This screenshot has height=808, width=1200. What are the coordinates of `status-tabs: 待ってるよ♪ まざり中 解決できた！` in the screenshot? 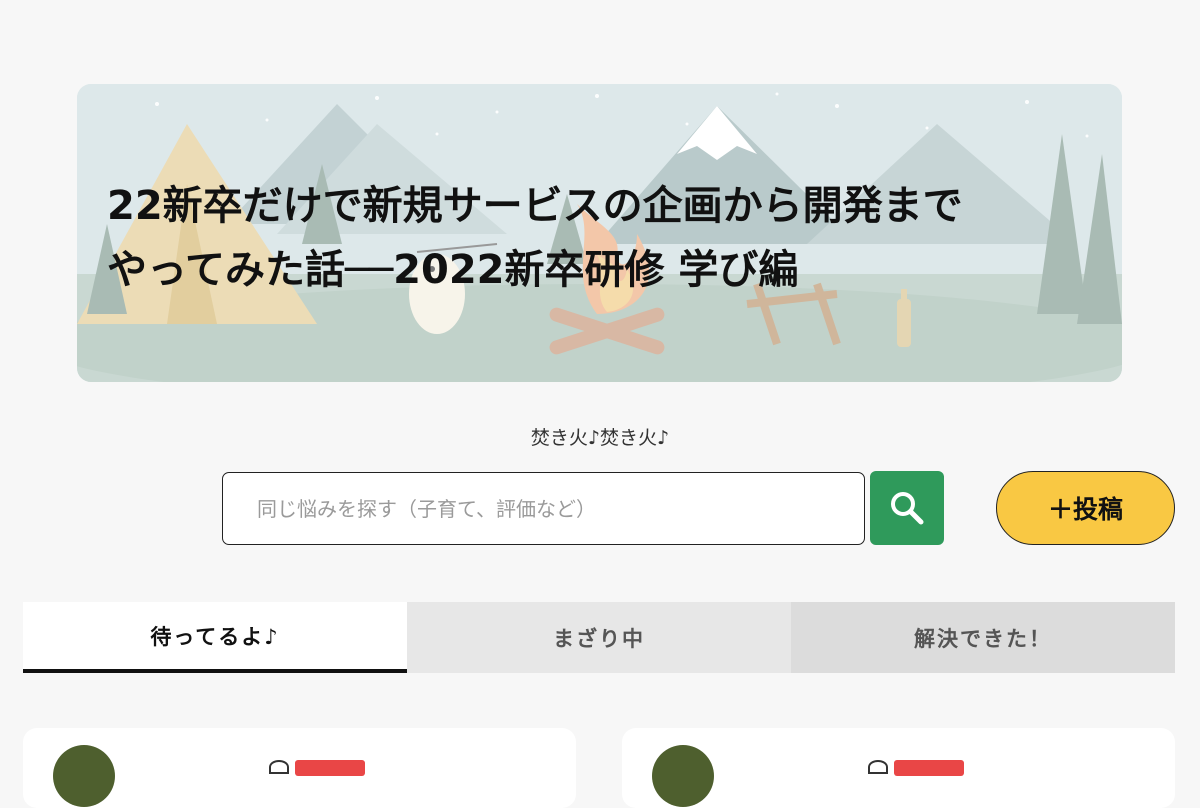 It's located at (599, 637).